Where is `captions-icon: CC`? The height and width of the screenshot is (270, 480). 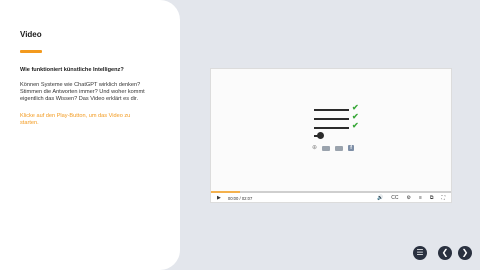
captions-icon: CC is located at coordinates (394, 198).